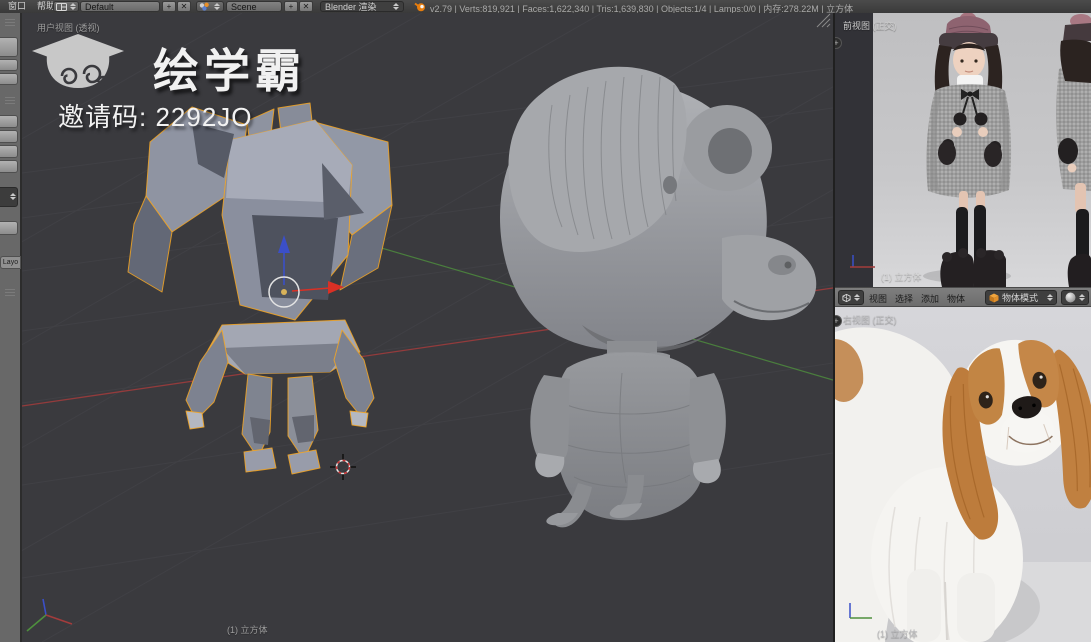 The image size is (1091, 642). Describe the element at coordinates (846, 297) in the screenshot. I see `3d-view-editor-icon` at that location.